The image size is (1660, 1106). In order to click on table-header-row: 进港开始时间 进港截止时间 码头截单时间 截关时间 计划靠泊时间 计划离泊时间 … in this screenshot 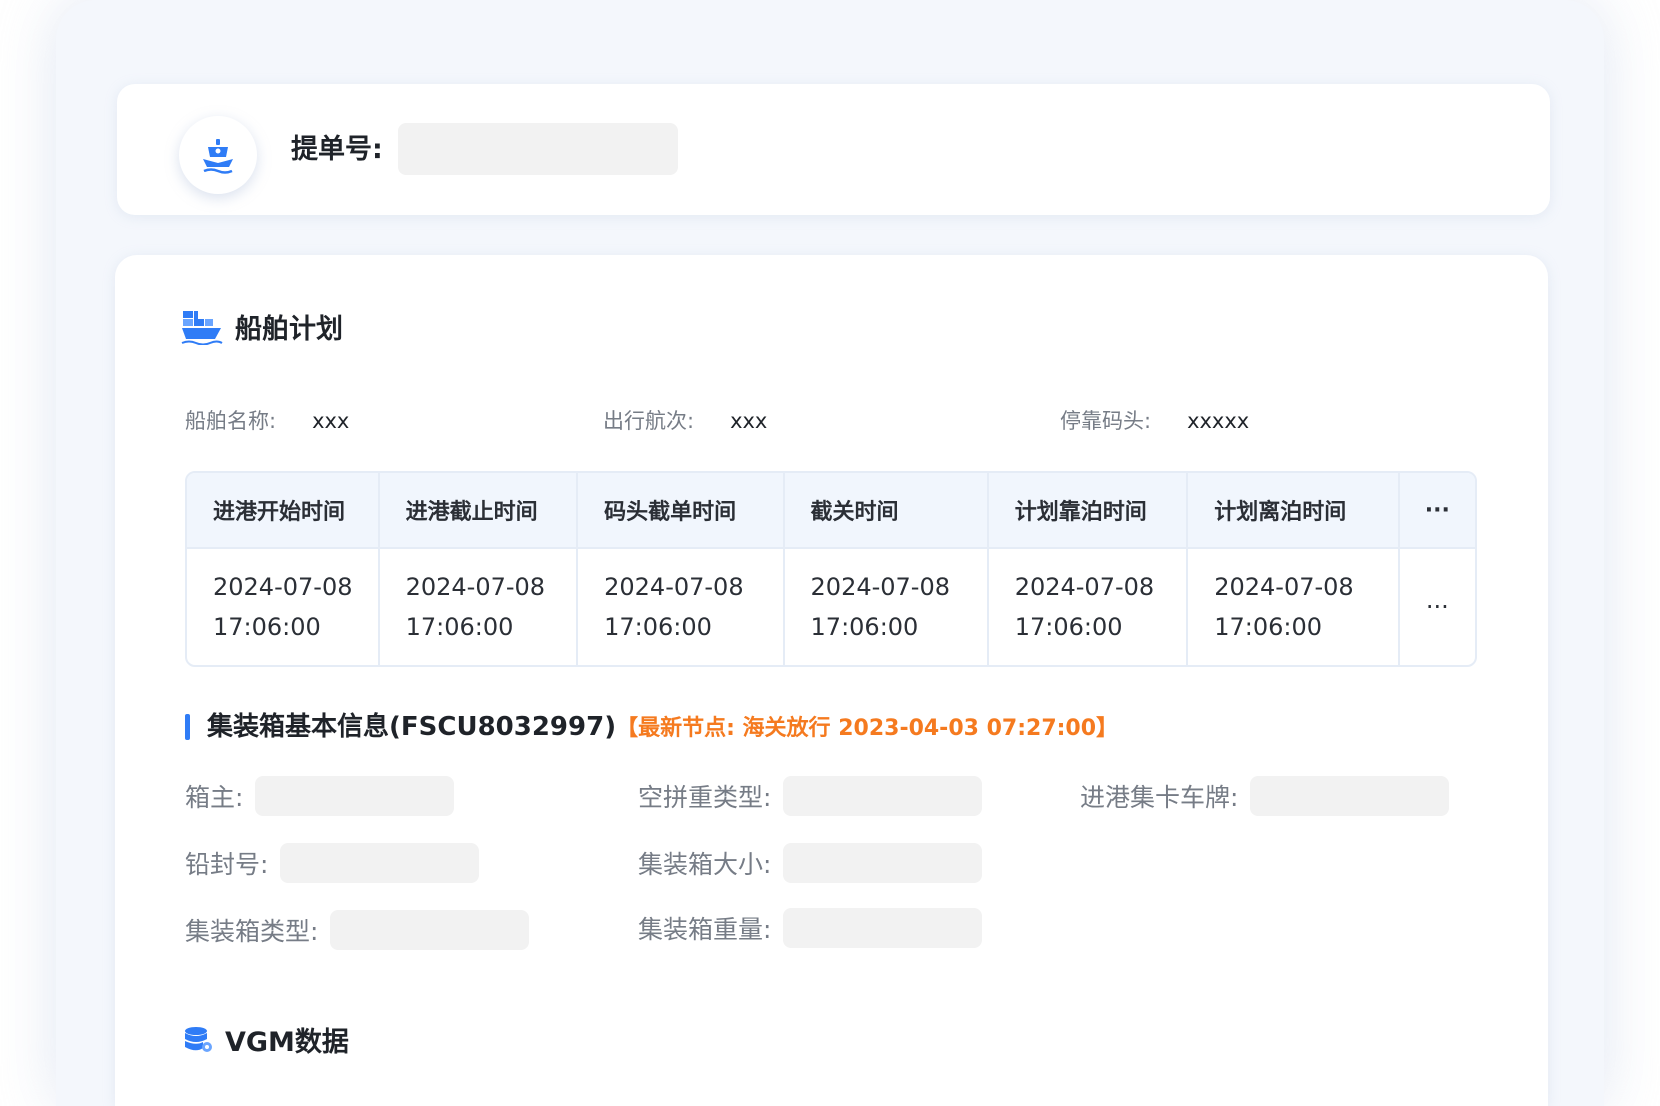, I will do `click(831, 511)`.